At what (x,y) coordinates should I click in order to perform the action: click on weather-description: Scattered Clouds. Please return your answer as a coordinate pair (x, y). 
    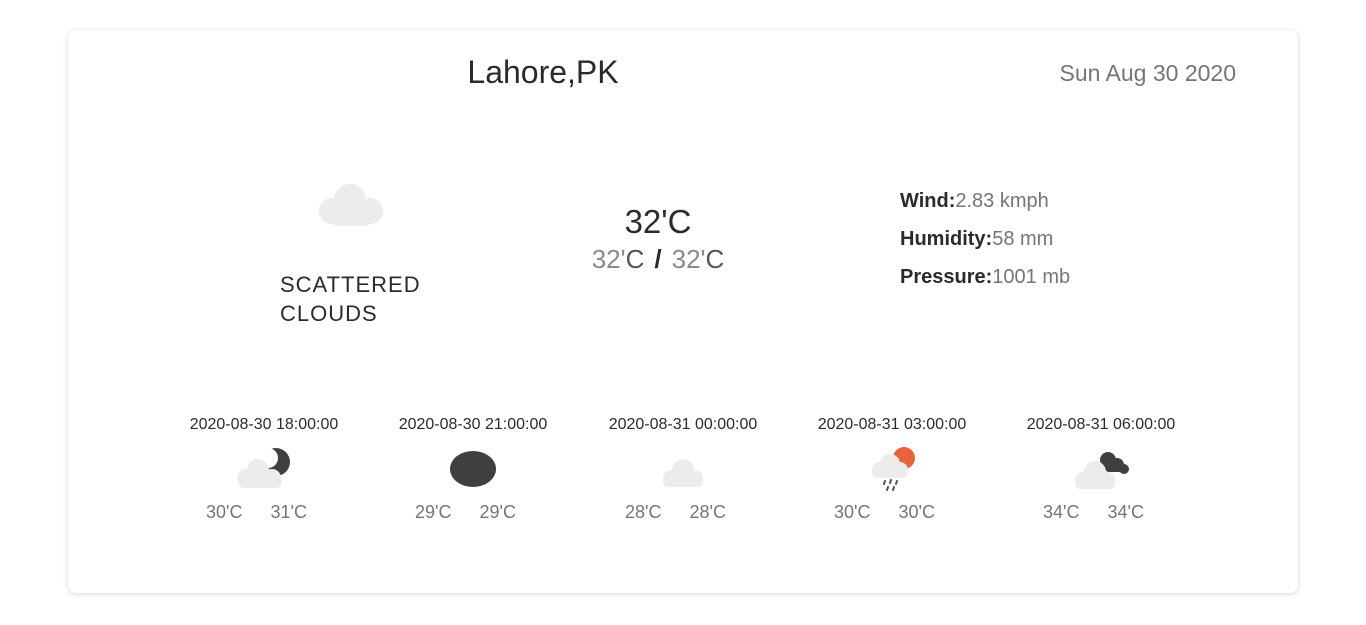
    Looking at the image, I should click on (350, 299).